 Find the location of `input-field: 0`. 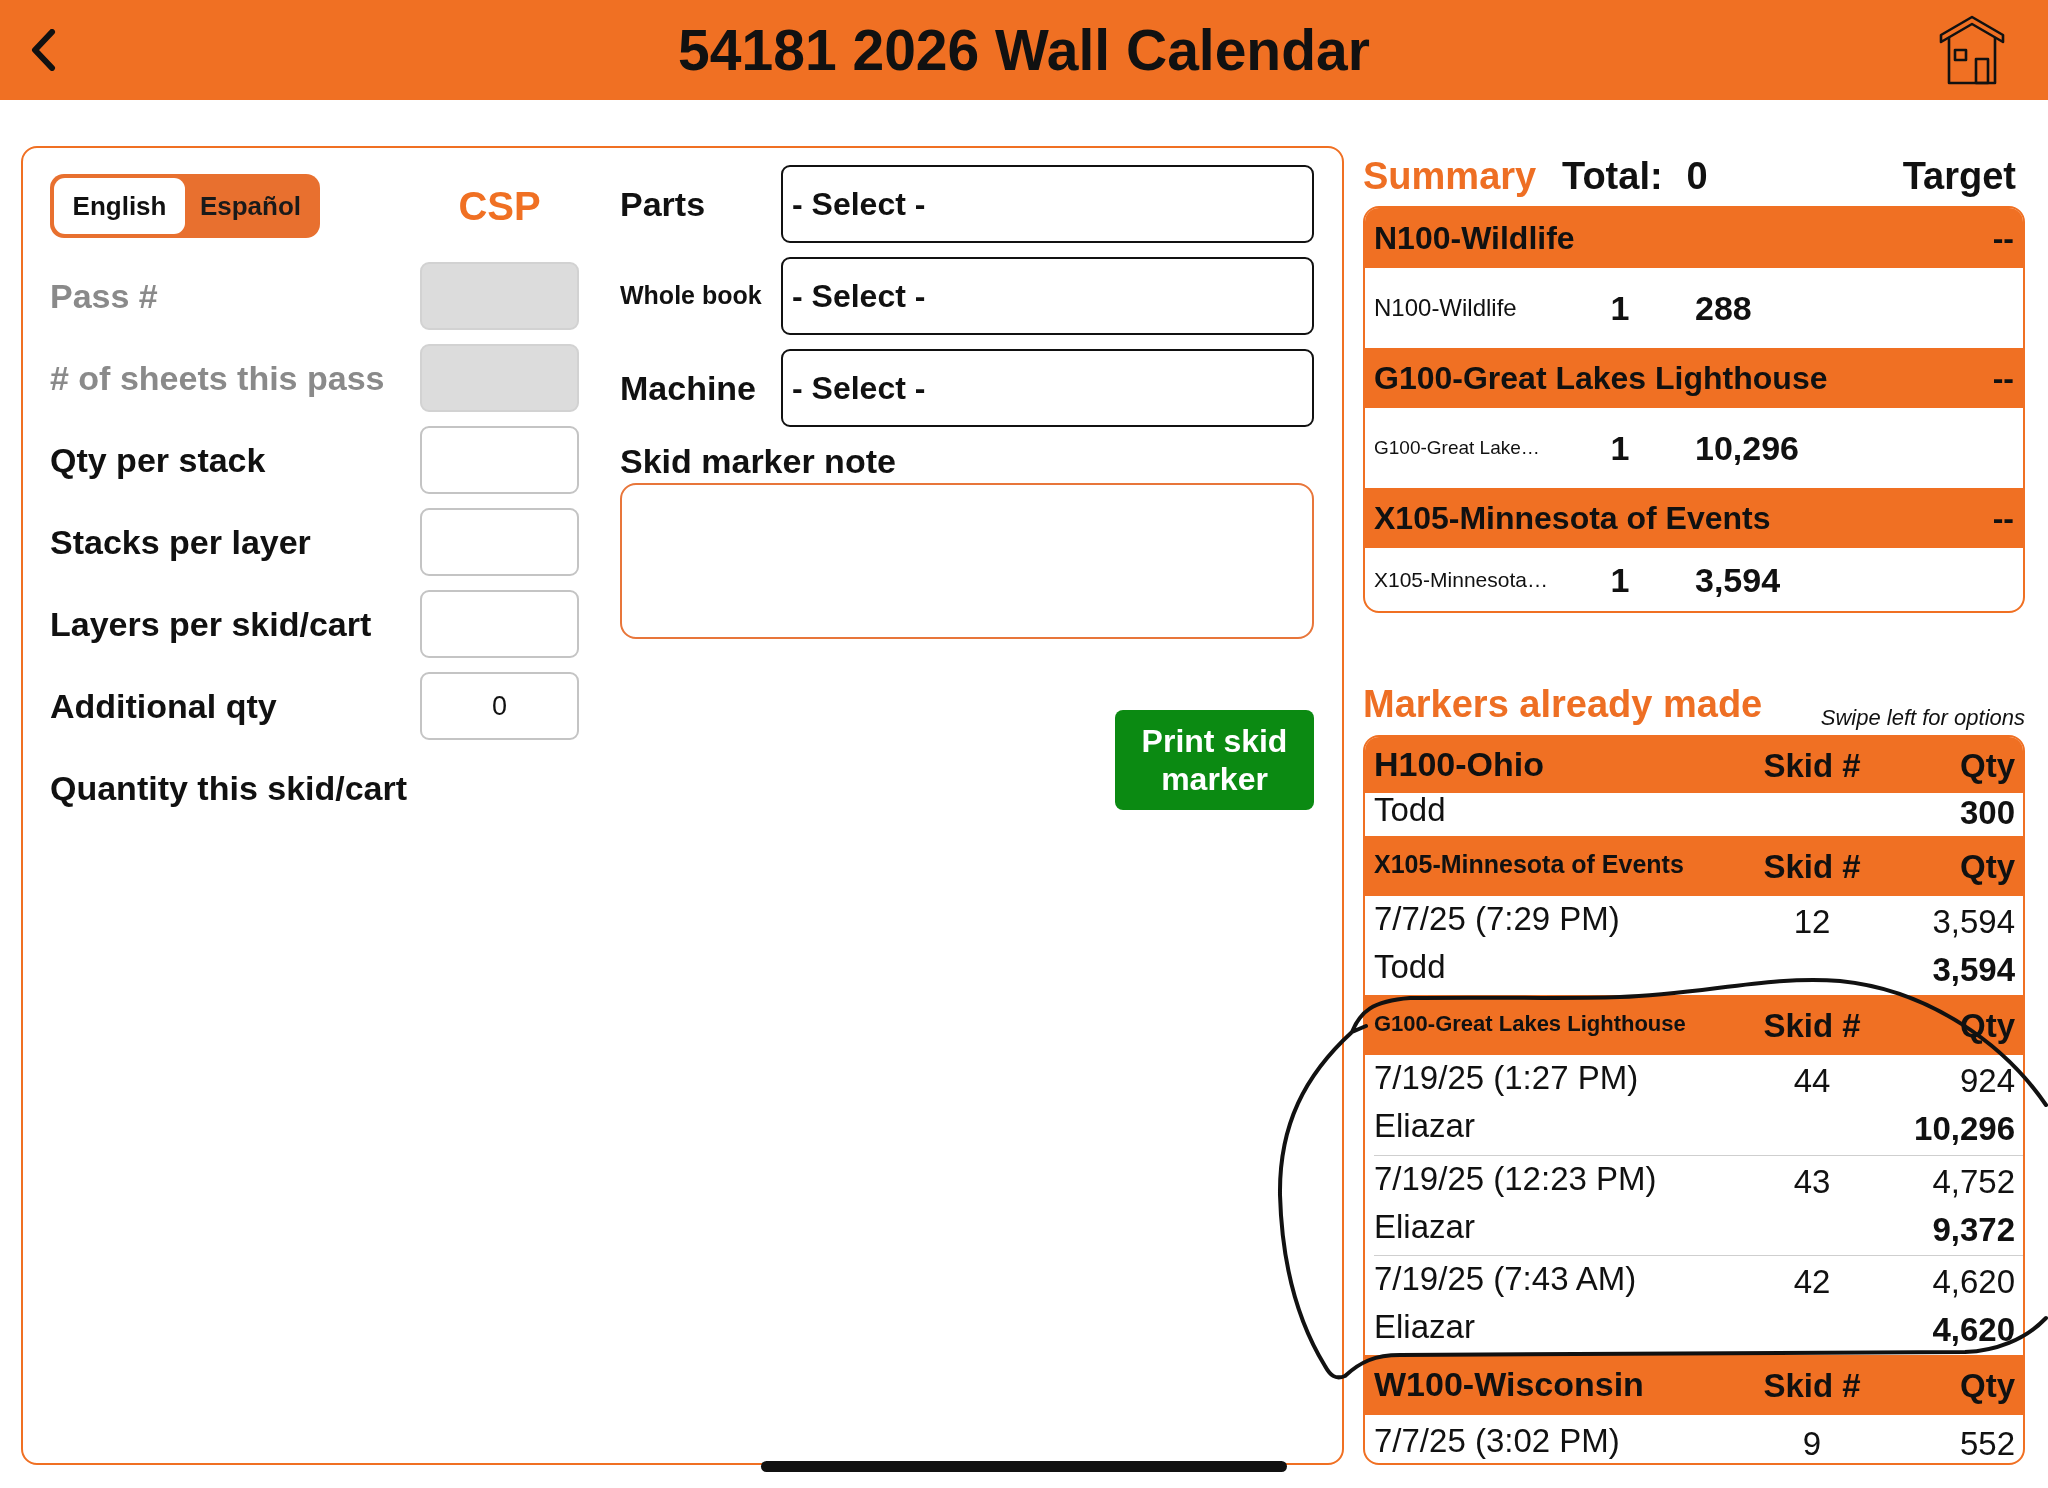

input-field: 0 is located at coordinates (499, 706).